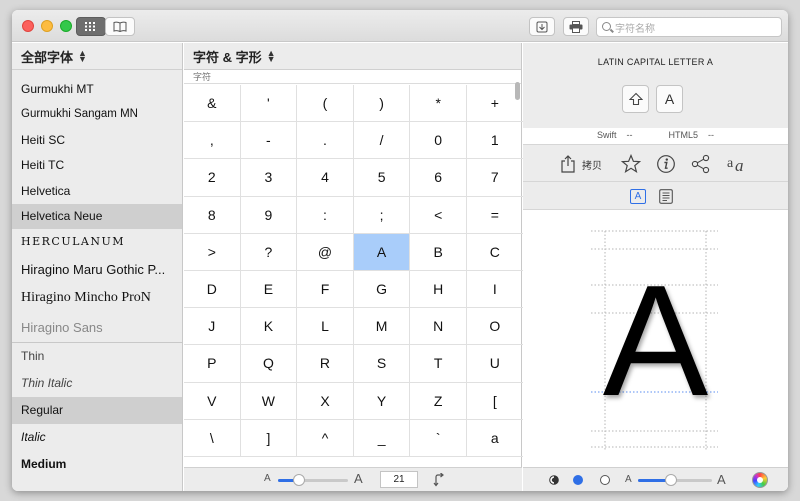  I want to click on glyph-cell: M, so click(382, 327).